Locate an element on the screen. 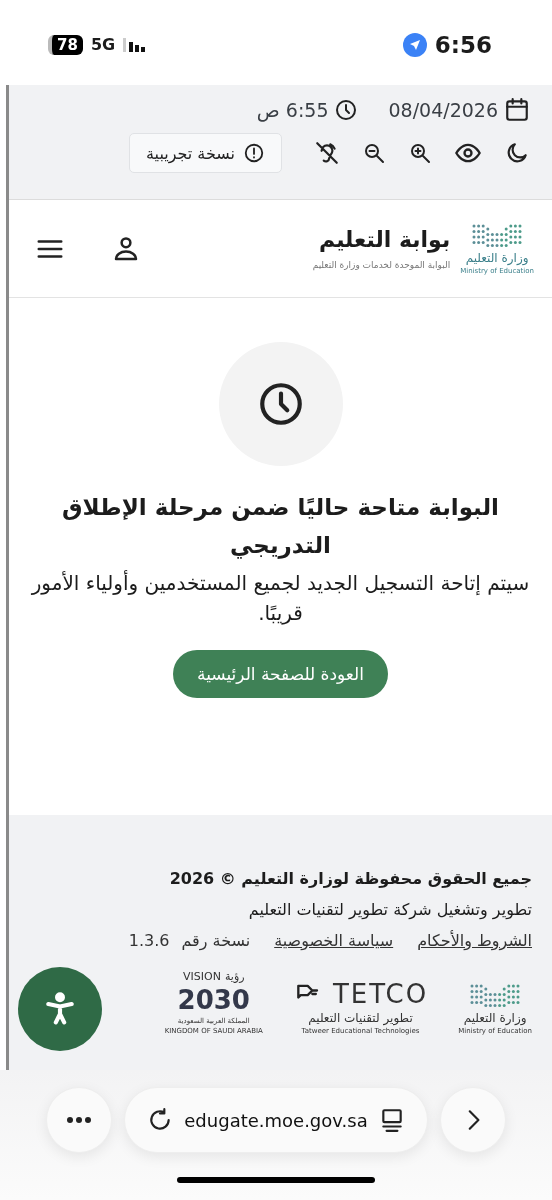 The width and height of the screenshot is (552, 1200). logo-text: VISION is located at coordinates (202, 976).